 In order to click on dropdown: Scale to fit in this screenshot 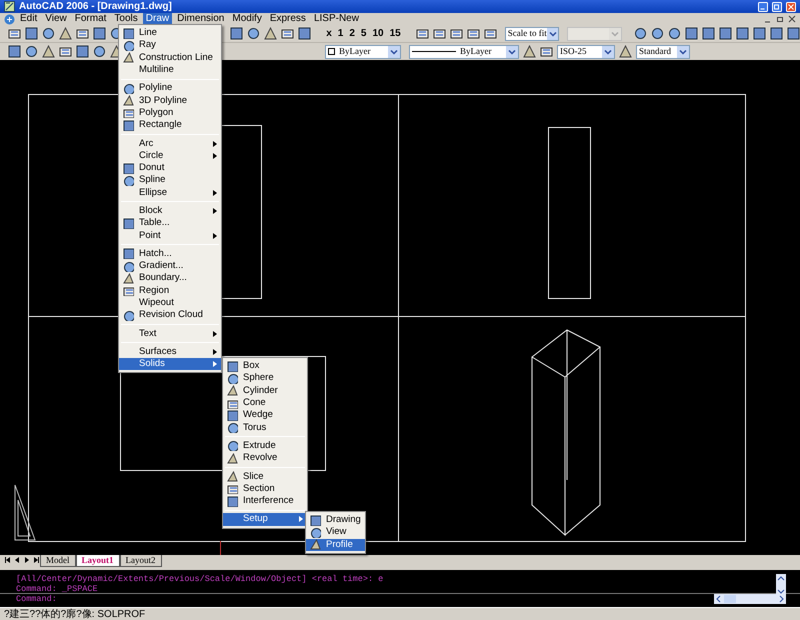, I will do `click(531, 33)`.